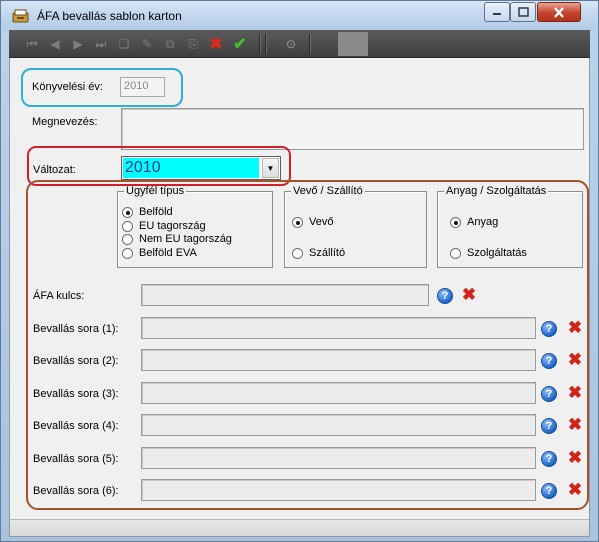 The width and height of the screenshot is (599, 542). Describe the element at coordinates (312, 222) in the screenshot. I see `radio-vevo: Vevő` at that location.